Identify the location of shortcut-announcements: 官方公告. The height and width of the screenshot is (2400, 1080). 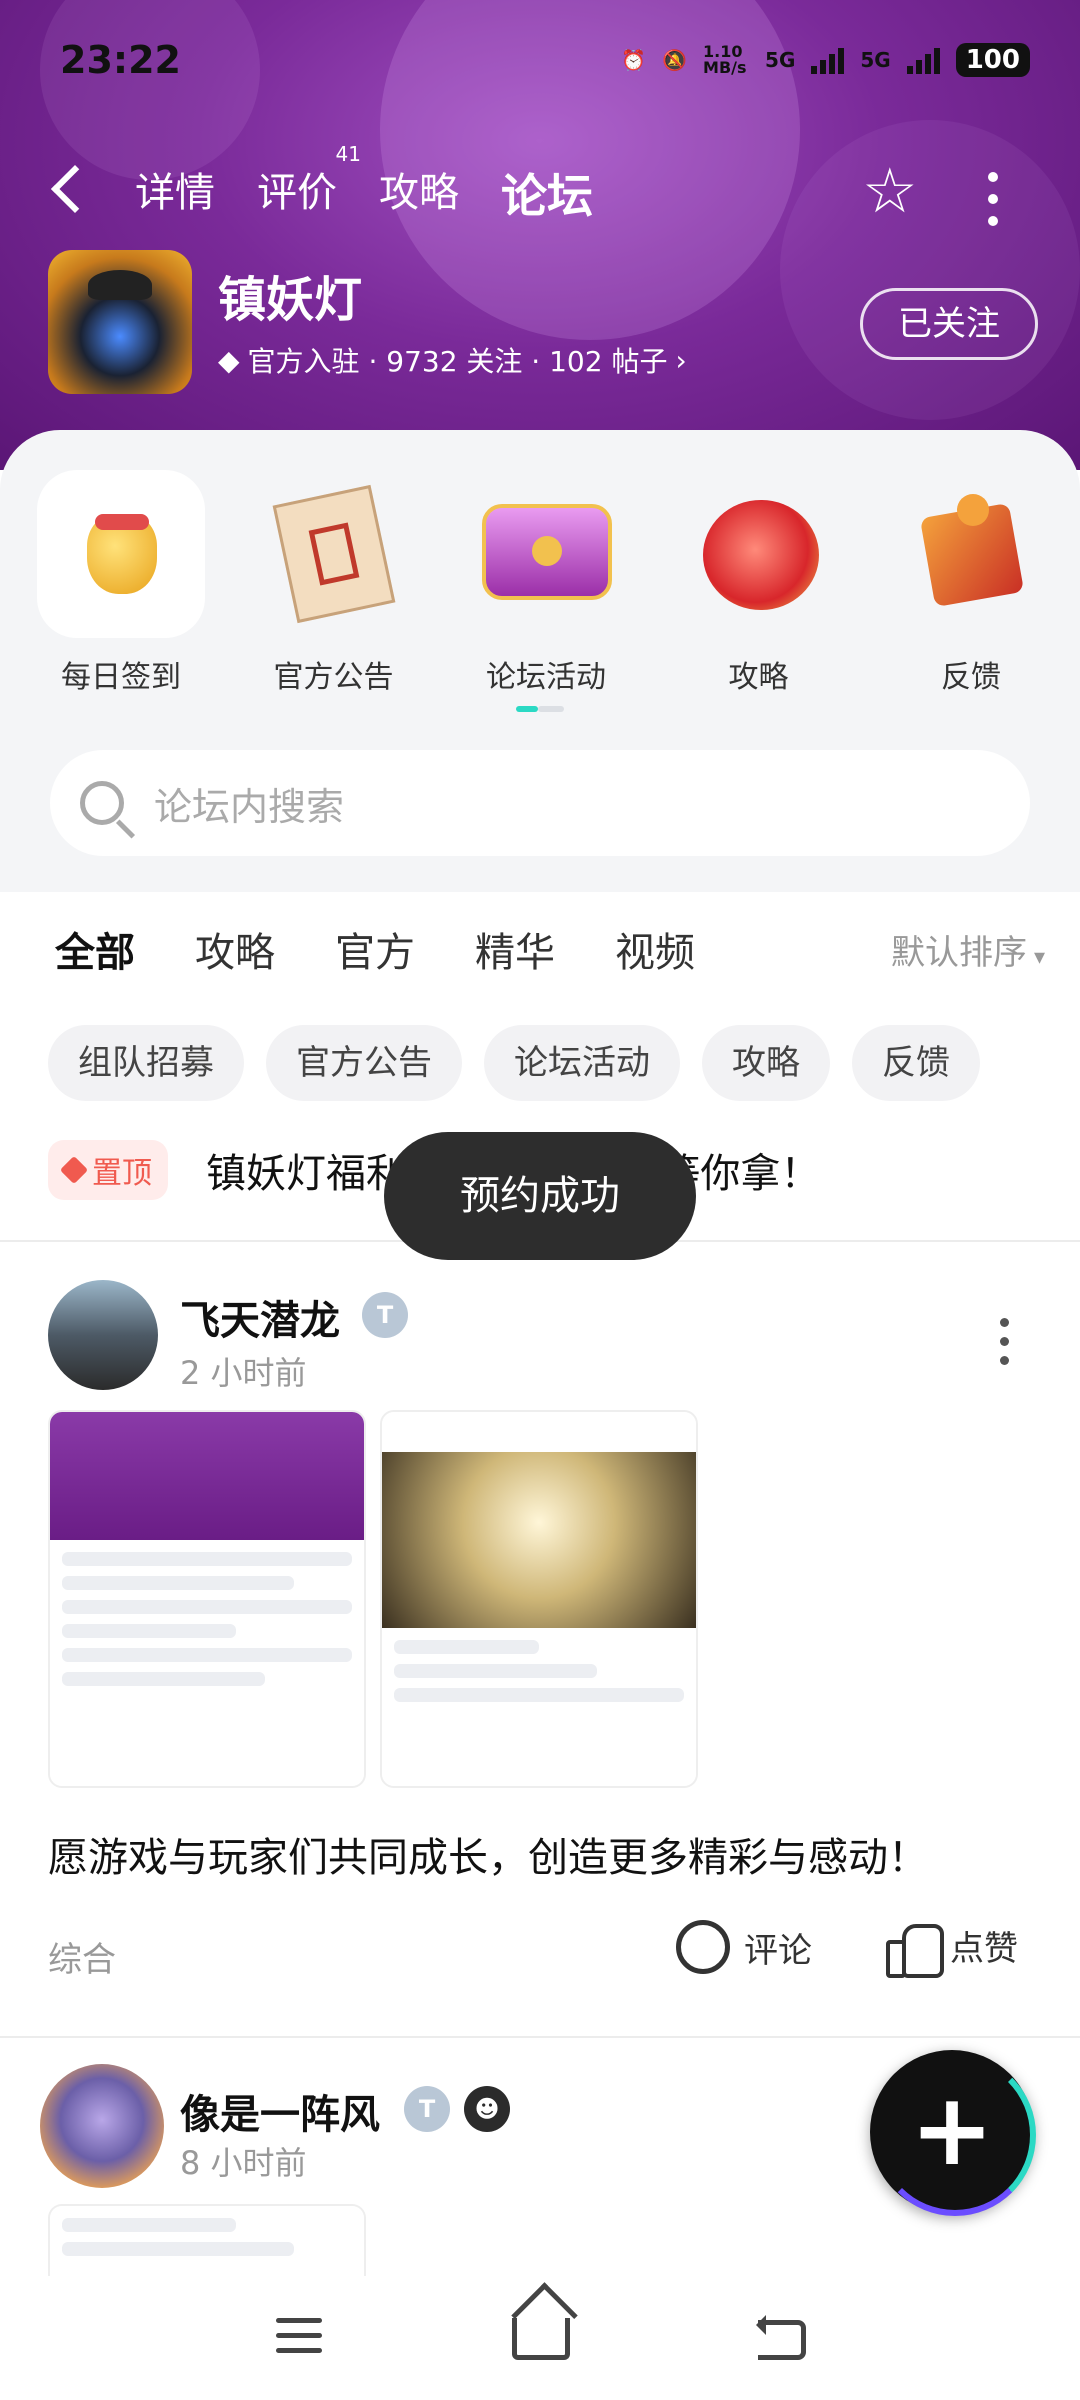
(334, 583).